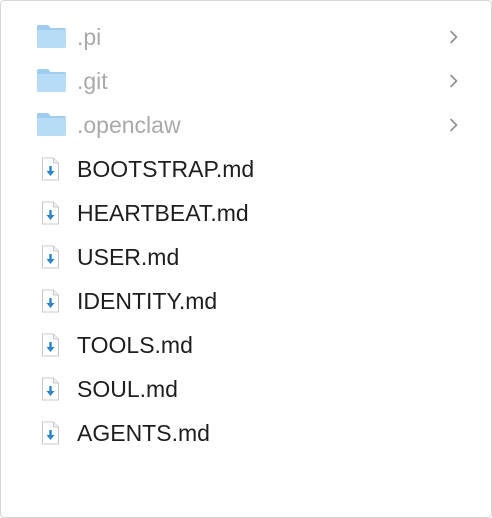 This screenshot has height=518, width=492. I want to click on file-row-tools: TOOLS.md, so click(246, 345).